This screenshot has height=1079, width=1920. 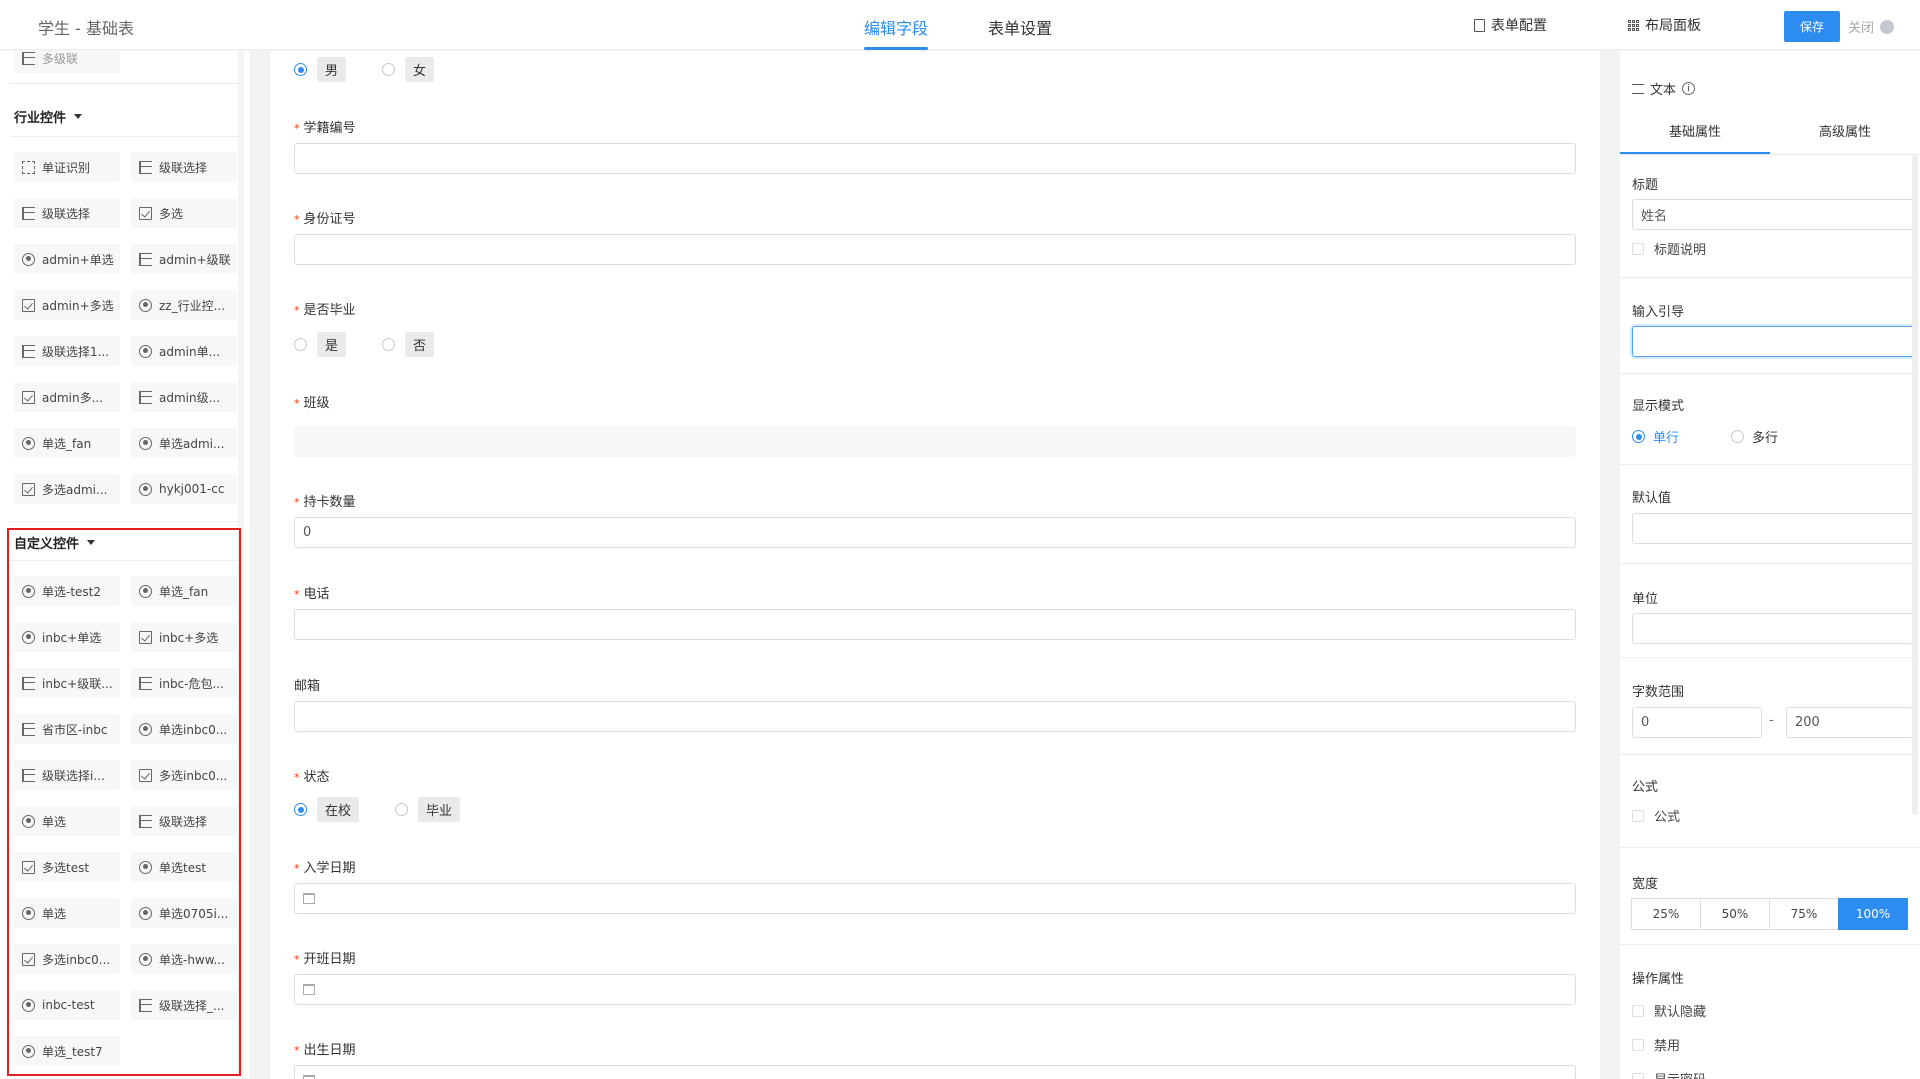 I want to click on radio-in-school, so click(x=300, y=809).